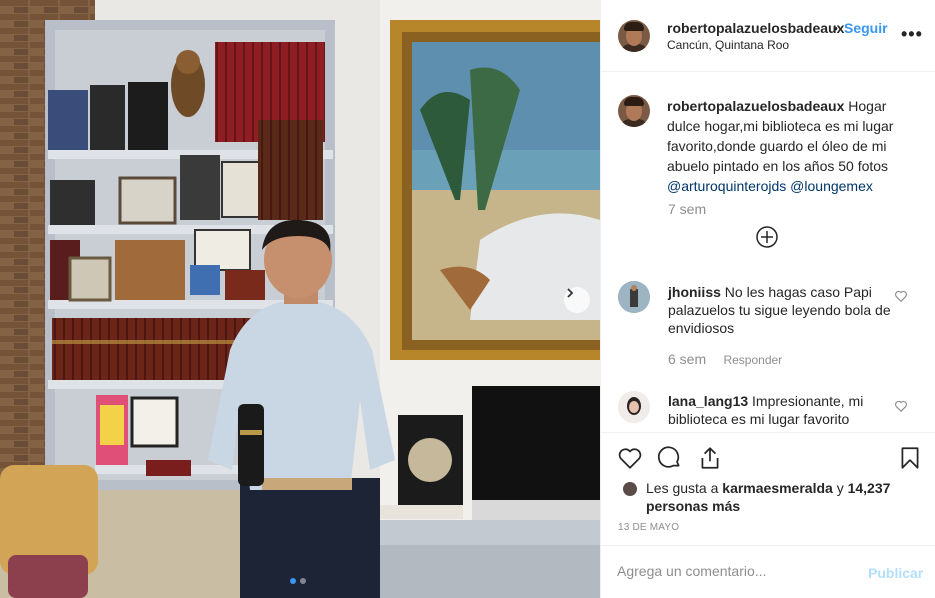 The image size is (935, 598). What do you see at coordinates (570, 293) in the screenshot?
I see `chevron-right-icon` at bounding box center [570, 293].